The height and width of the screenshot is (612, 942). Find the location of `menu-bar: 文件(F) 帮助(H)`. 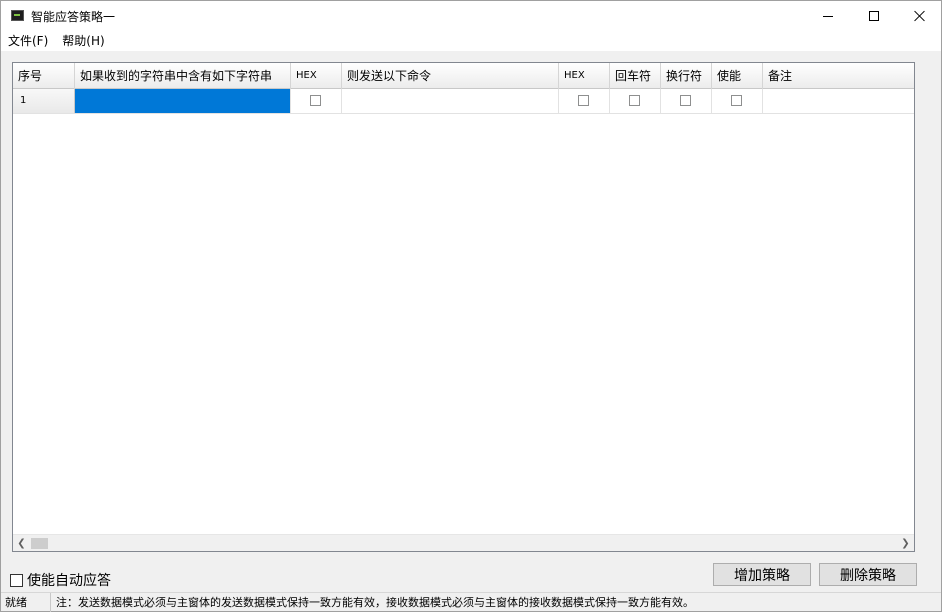

menu-bar: 文件(F) 帮助(H) is located at coordinates (471, 41).